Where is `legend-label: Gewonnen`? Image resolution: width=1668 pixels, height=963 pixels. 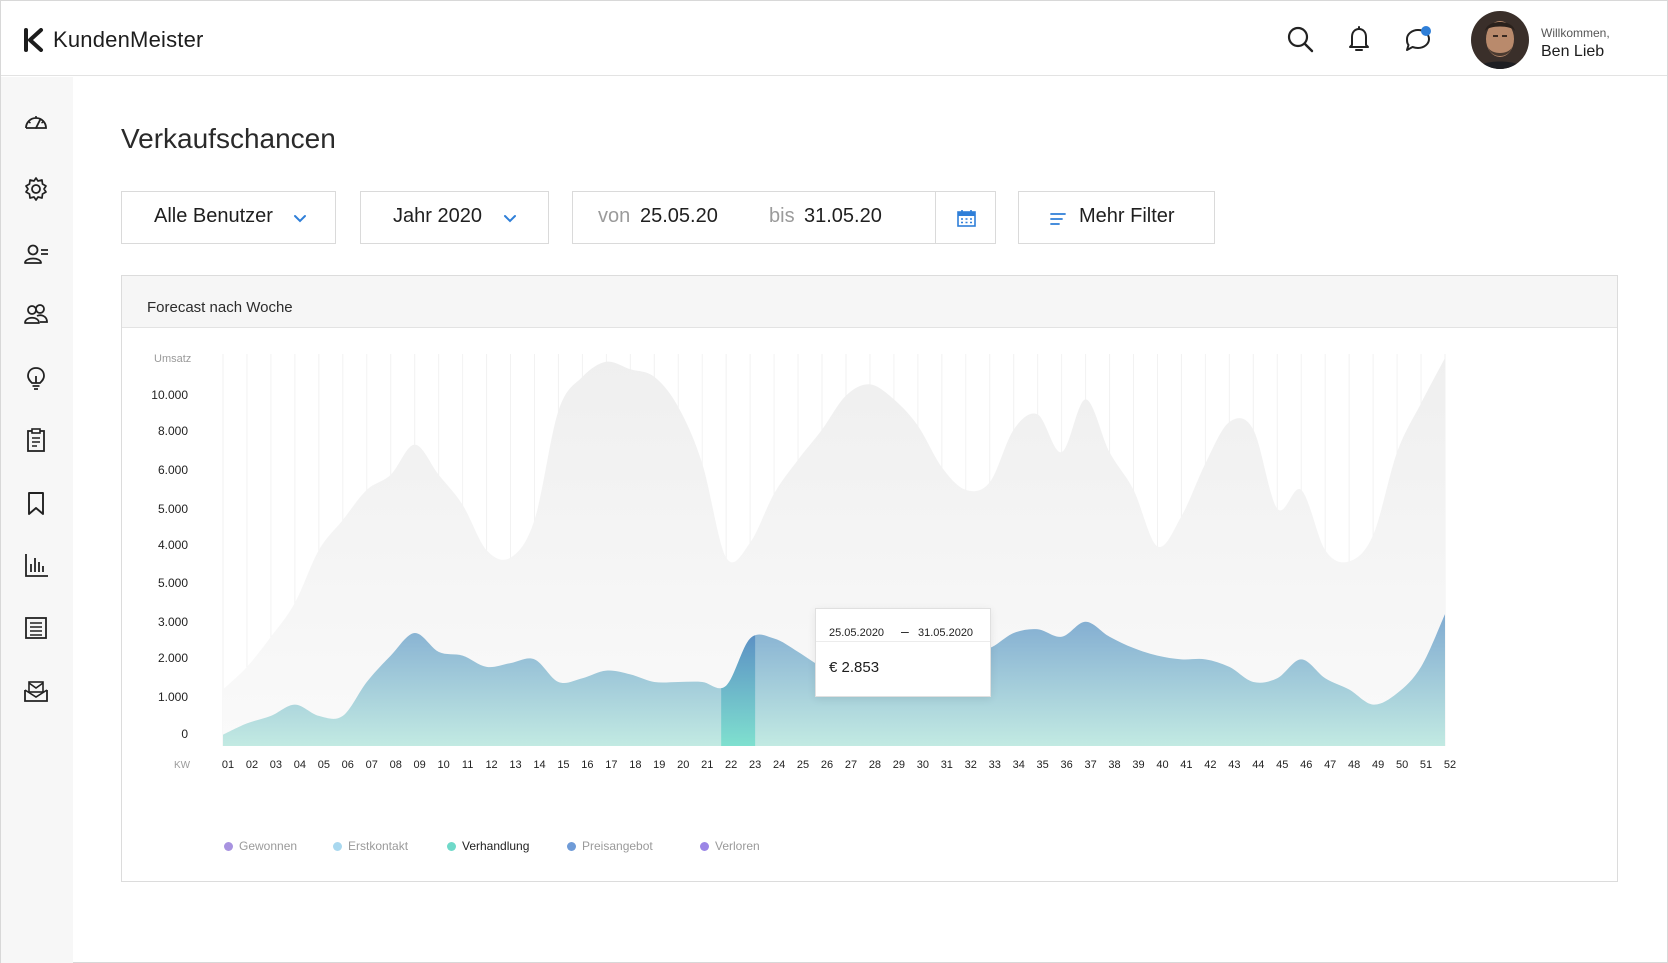 legend-label: Gewonnen is located at coordinates (268, 846).